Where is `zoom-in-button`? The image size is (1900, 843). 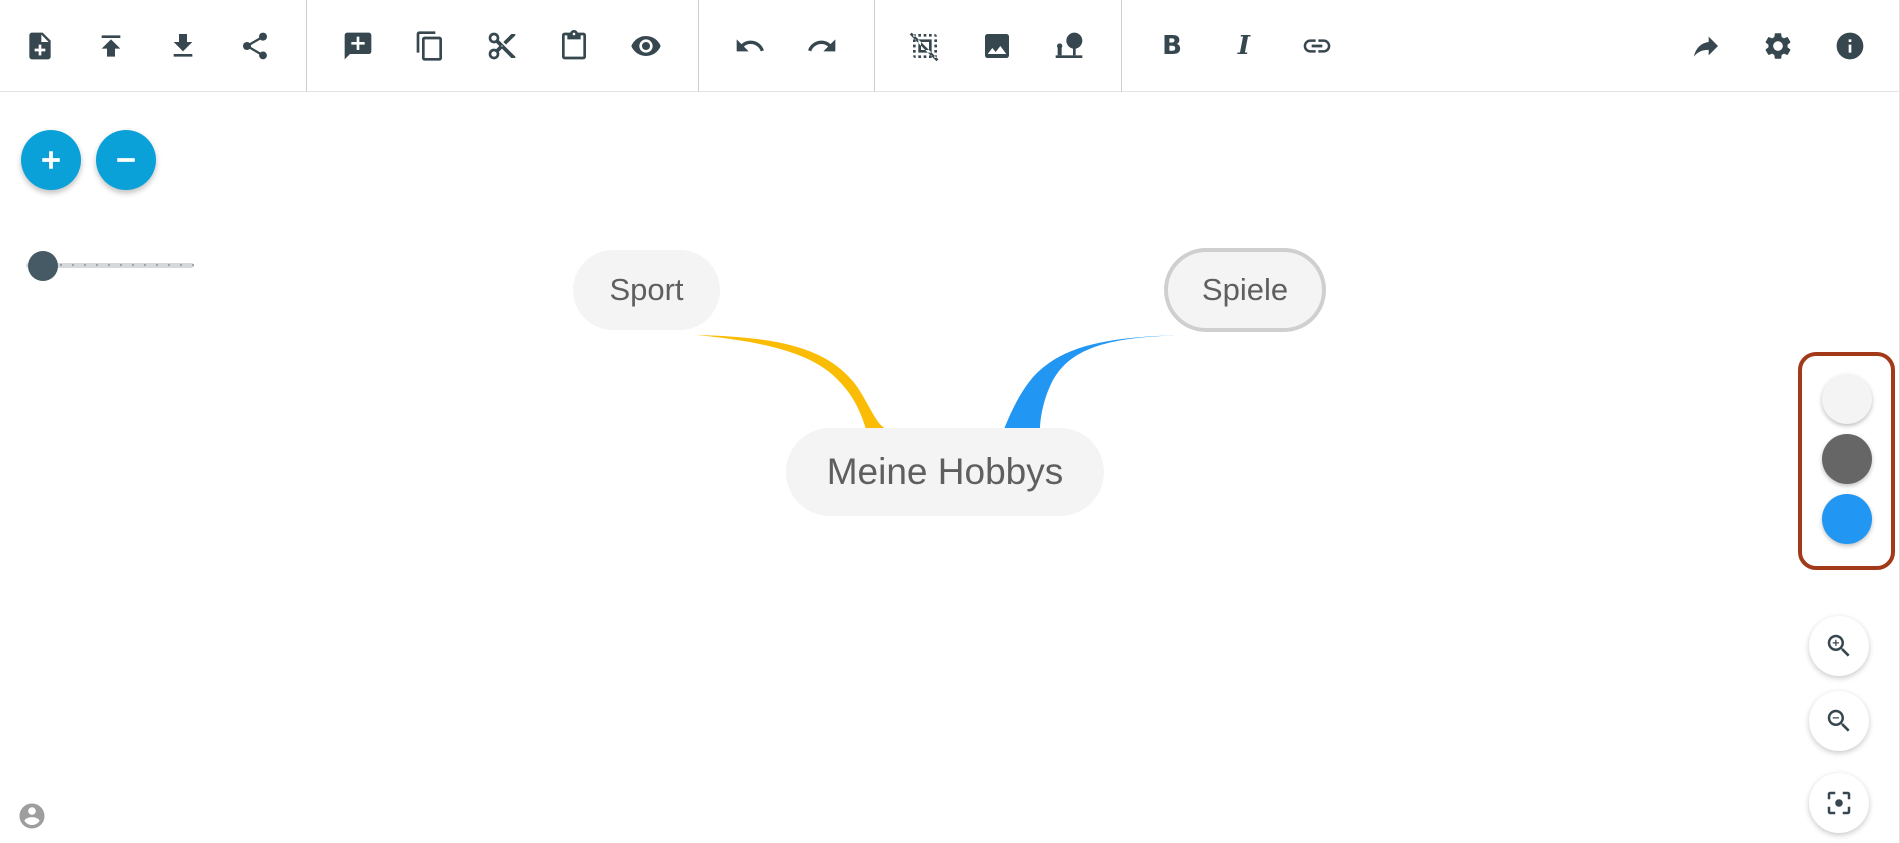
zoom-in-button is located at coordinates (1839, 646).